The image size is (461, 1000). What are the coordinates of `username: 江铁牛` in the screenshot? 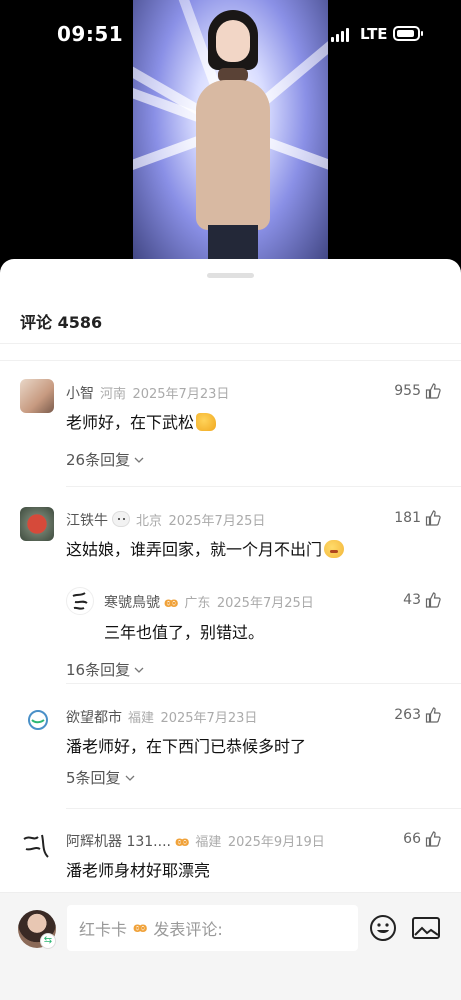 It's located at (87, 521).